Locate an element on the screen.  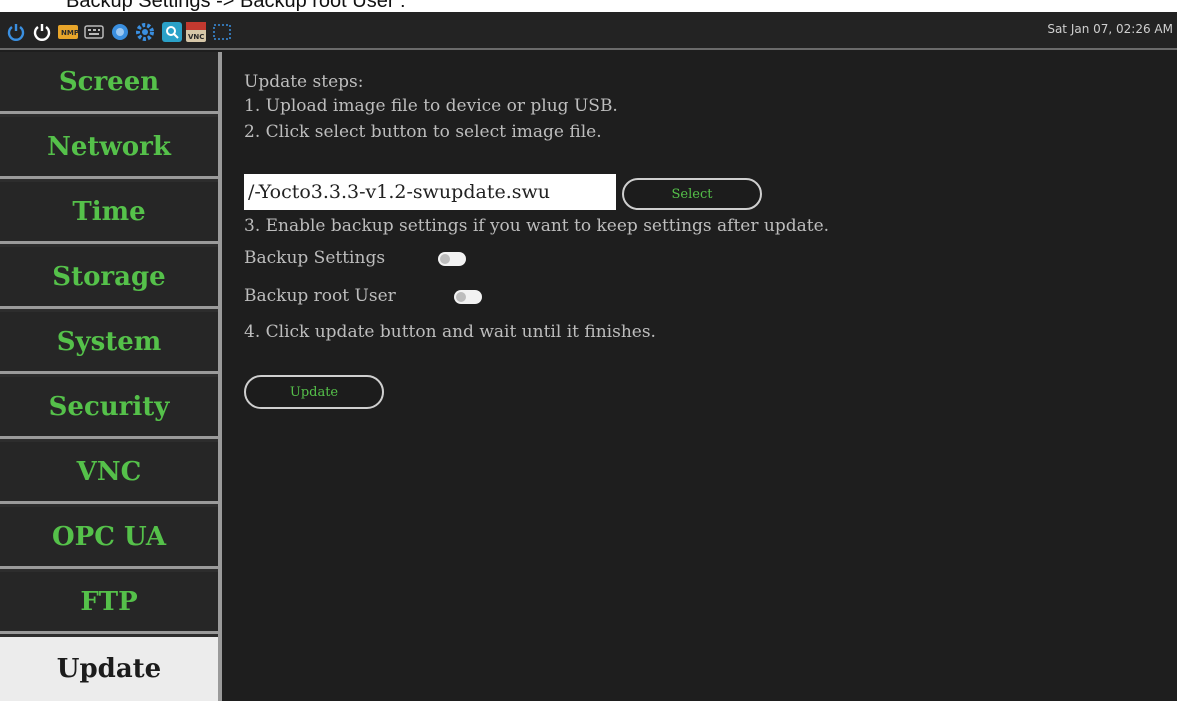
taskbar: NMP VNC Sat Jan 07, 02:26 AM is located at coordinates (588, 31).